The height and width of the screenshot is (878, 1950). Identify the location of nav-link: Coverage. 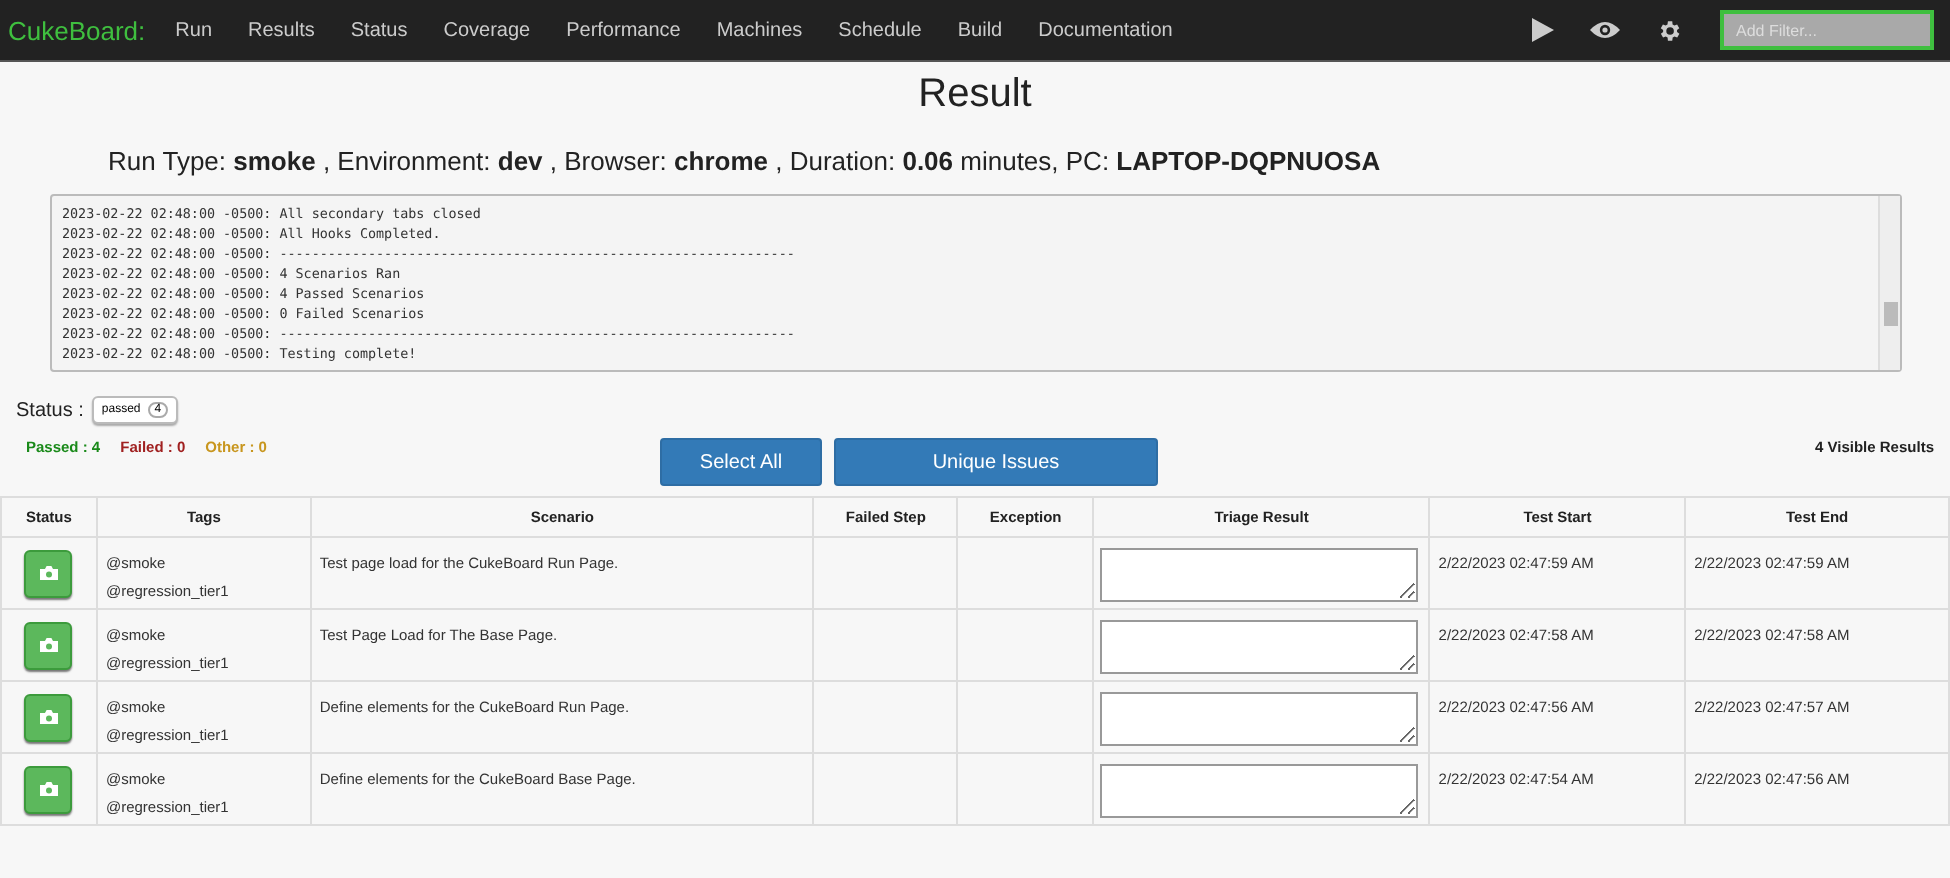
(487, 30).